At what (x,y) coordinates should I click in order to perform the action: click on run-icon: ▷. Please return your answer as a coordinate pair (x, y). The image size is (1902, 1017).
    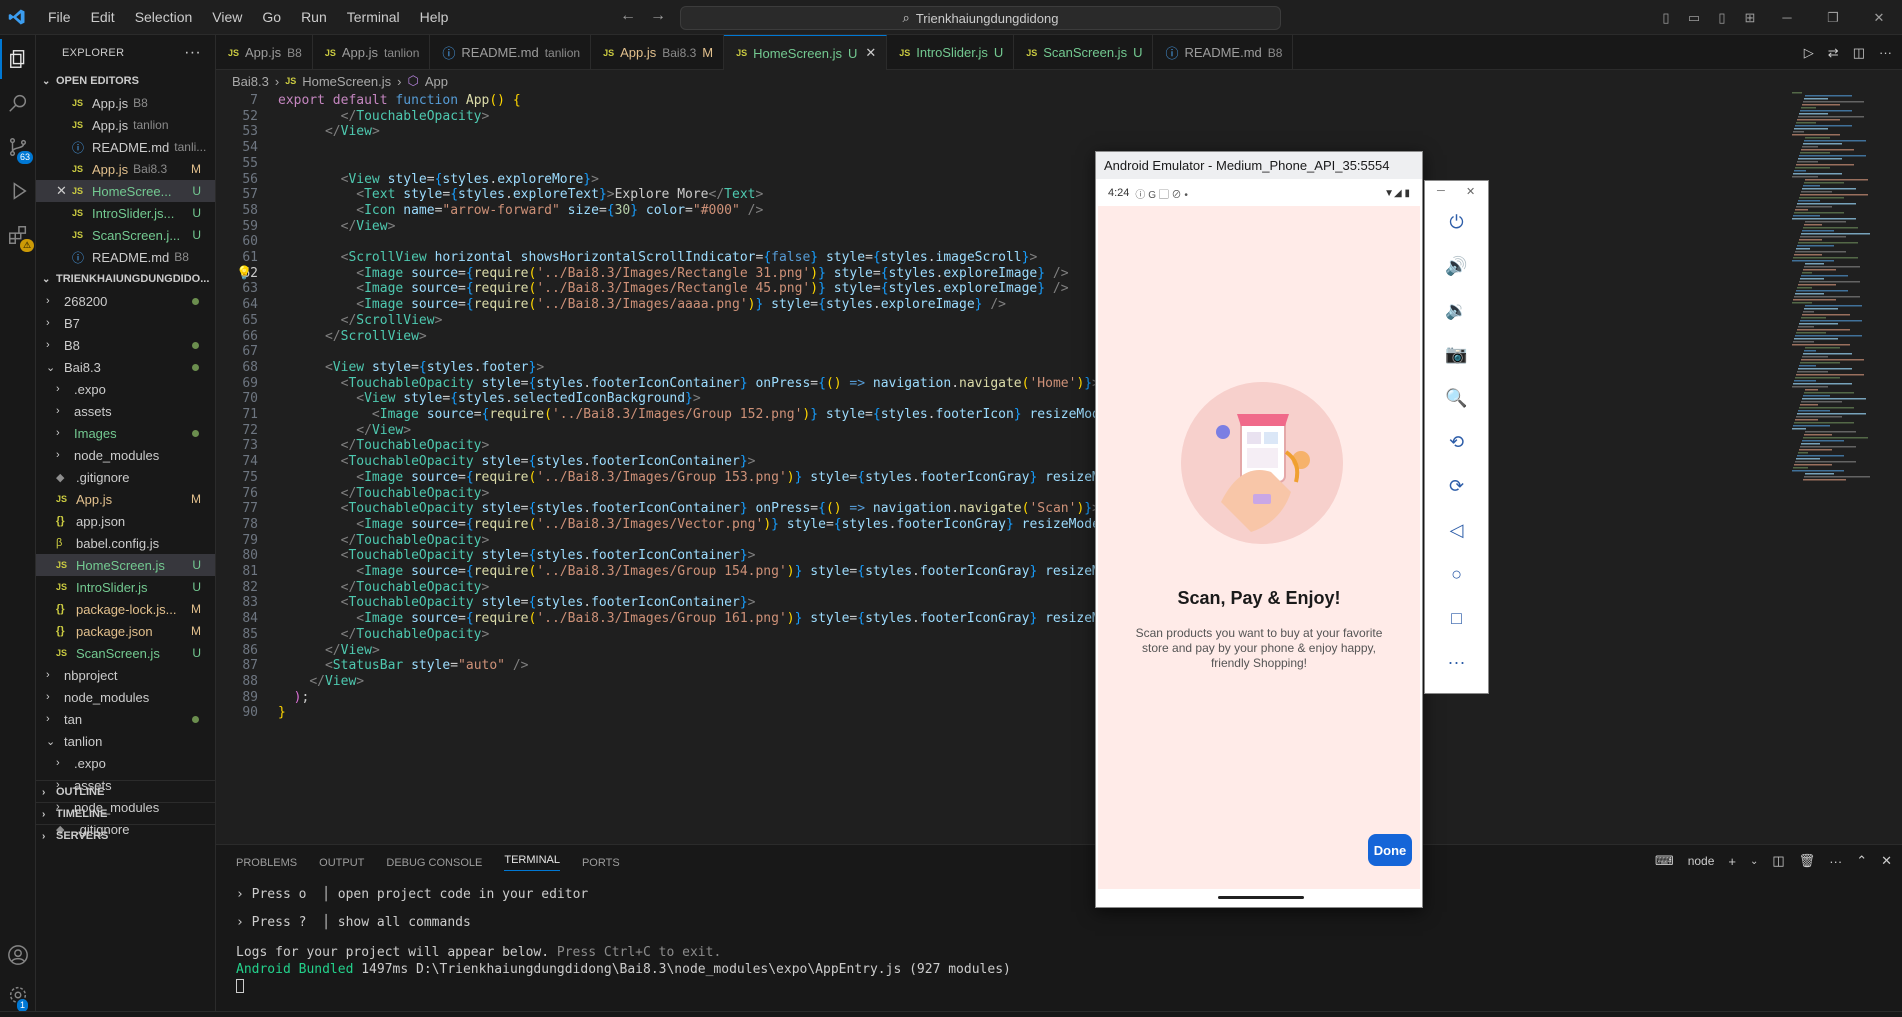
    Looking at the image, I should click on (1809, 53).